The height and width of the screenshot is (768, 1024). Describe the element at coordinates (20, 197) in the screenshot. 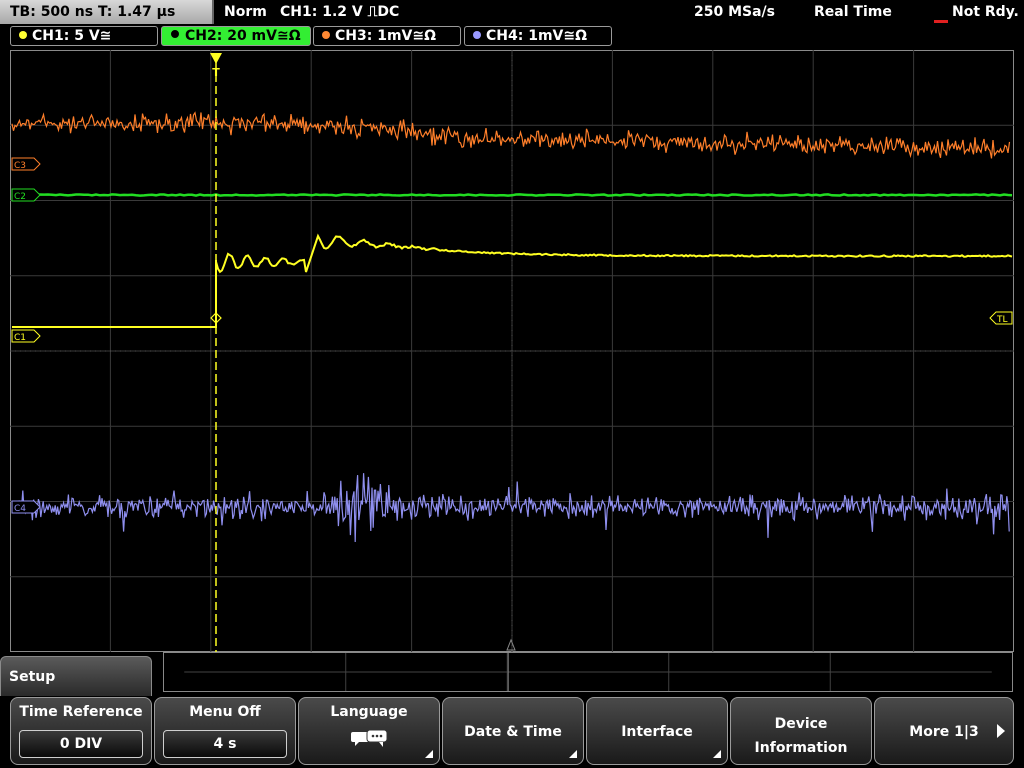

I see `ch2-marker-label: C2` at that location.